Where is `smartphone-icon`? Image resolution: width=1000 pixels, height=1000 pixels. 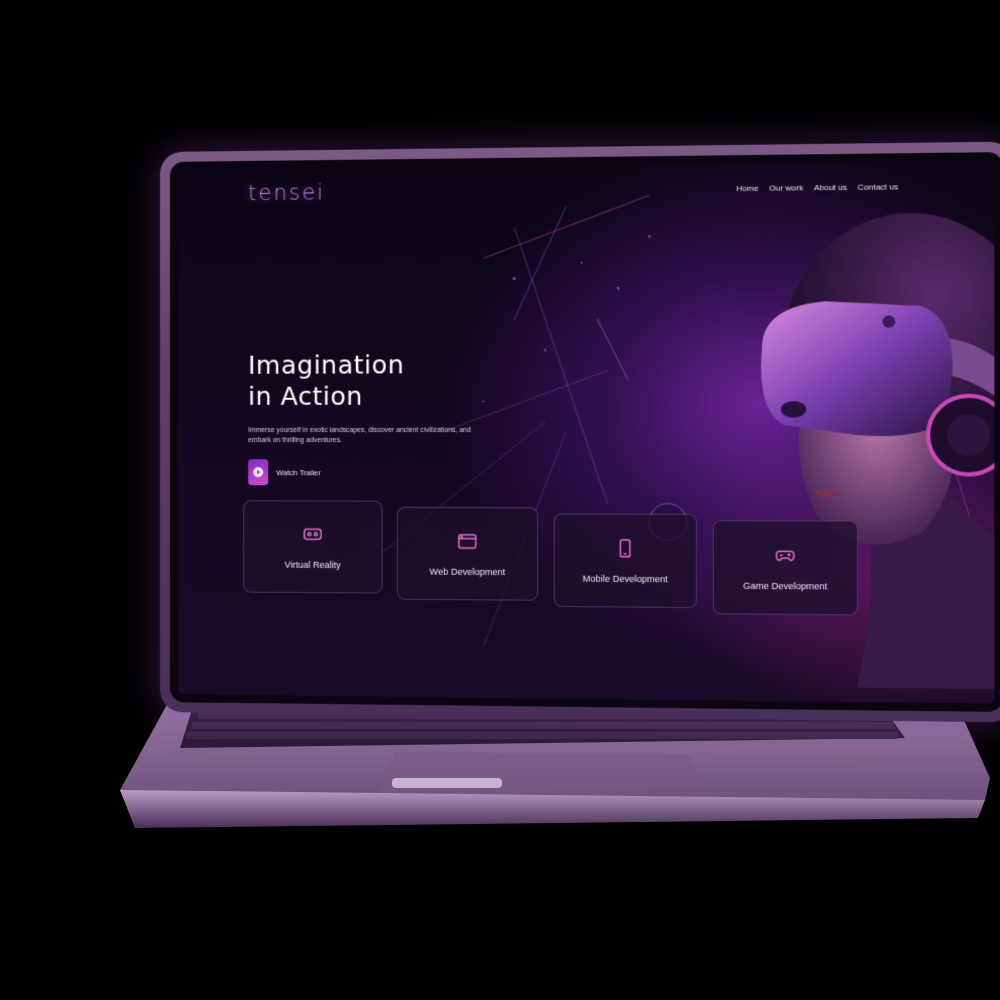
smartphone-icon is located at coordinates (625, 548).